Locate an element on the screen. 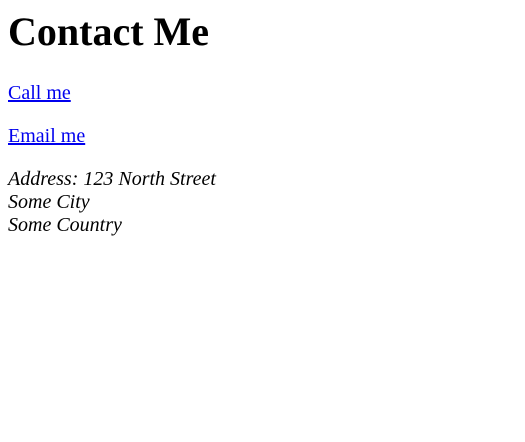  address-line-street: Address: 123 North Street is located at coordinates (112, 179).